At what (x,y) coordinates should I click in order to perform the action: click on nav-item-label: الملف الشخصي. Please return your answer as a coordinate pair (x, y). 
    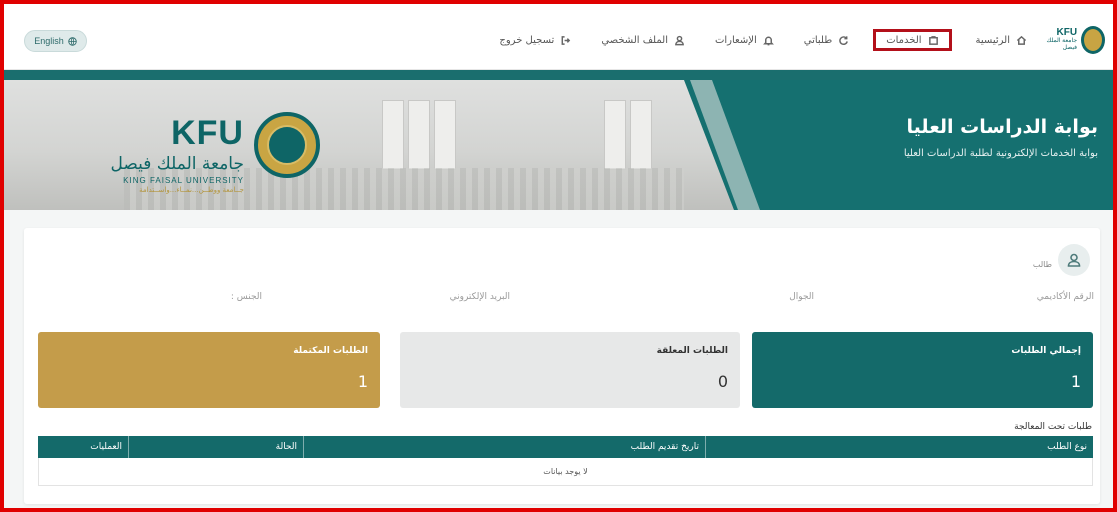
    Looking at the image, I should click on (634, 40).